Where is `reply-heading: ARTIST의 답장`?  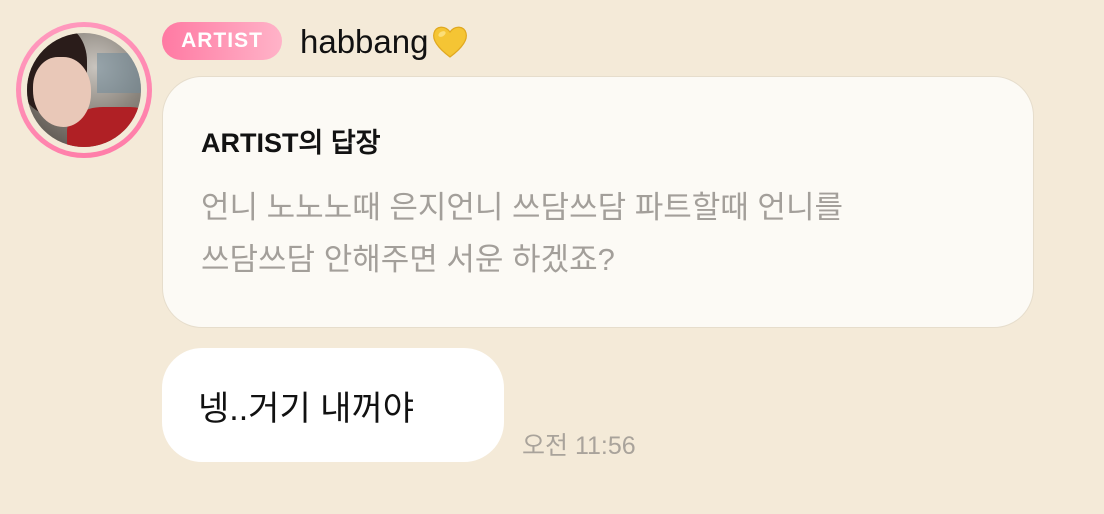
reply-heading: ARTIST의 답장 is located at coordinates (291, 143).